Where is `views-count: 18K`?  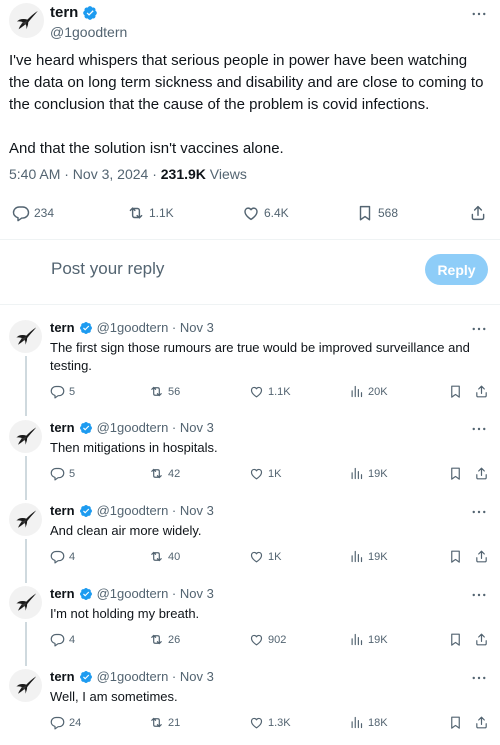 views-count: 18K is located at coordinates (378, 722).